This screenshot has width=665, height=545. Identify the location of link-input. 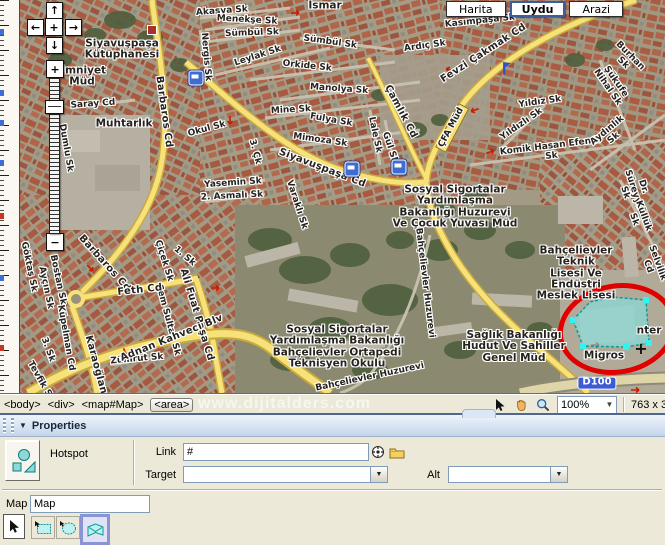
(276, 452).